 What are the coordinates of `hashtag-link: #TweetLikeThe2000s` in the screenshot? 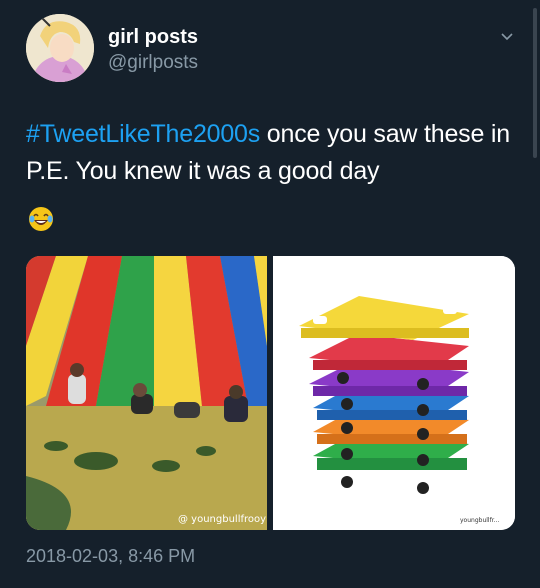 It's located at (143, 134).